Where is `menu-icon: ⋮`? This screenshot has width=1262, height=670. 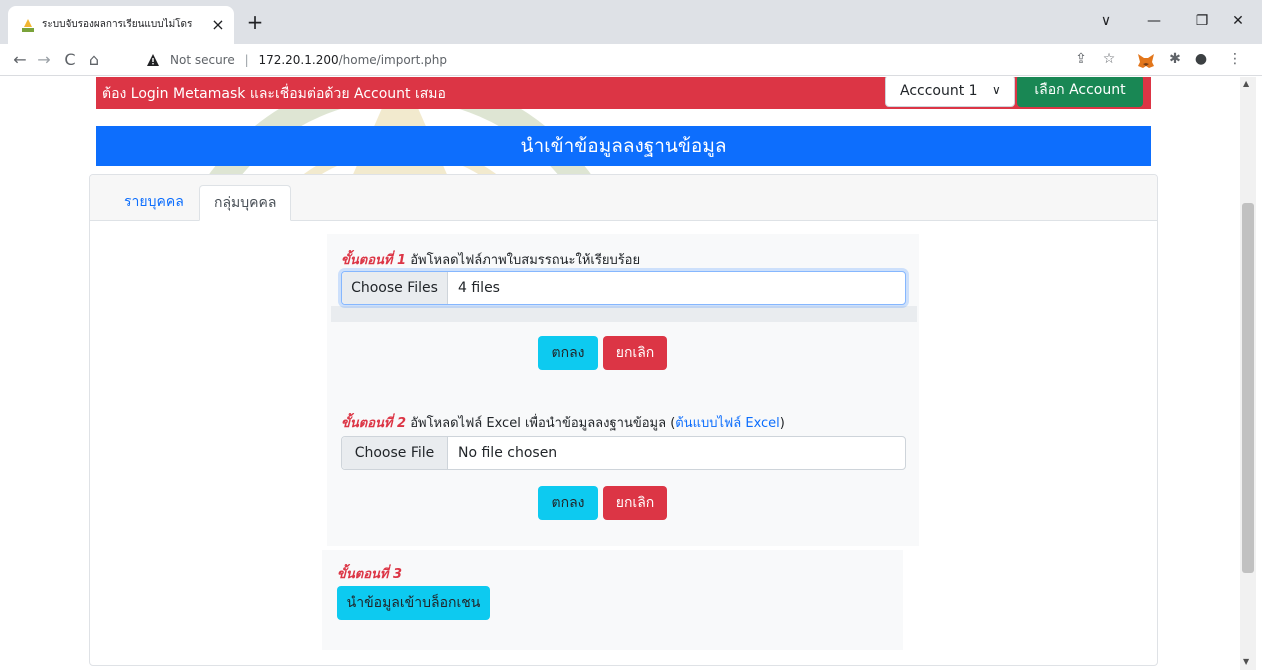
menu-icon: ⋮ is located at coordinates (1235, 59).